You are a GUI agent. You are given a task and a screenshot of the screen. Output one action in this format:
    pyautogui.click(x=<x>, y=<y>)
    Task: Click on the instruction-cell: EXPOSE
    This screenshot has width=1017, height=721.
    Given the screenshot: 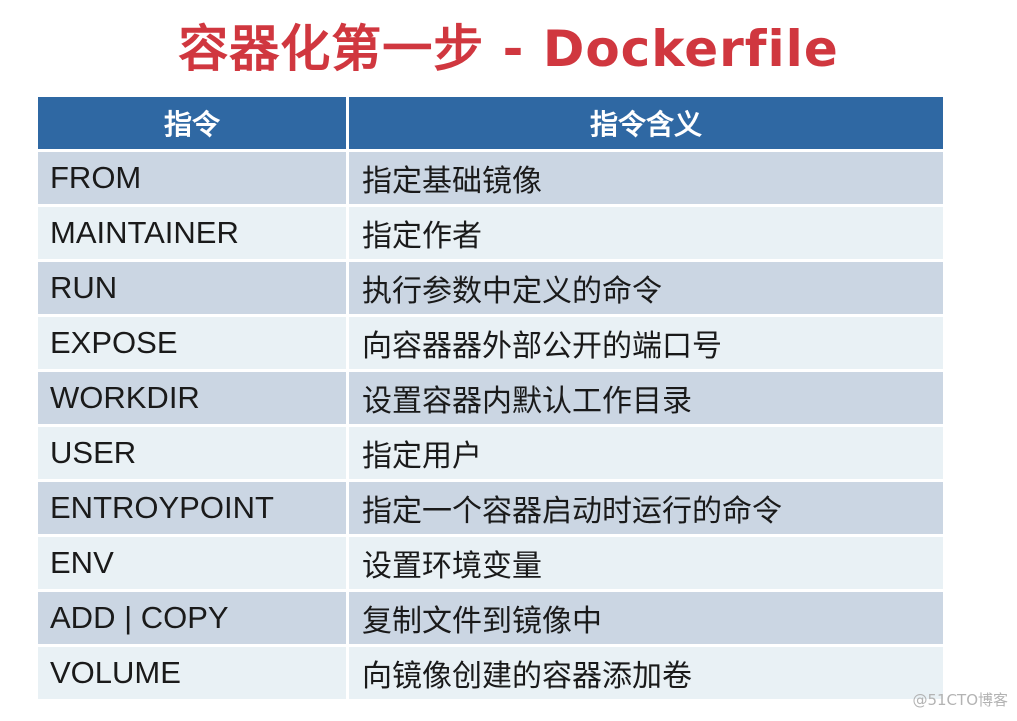 What is the action you would take?
    pyautogui.click(x=192, y=343)
    